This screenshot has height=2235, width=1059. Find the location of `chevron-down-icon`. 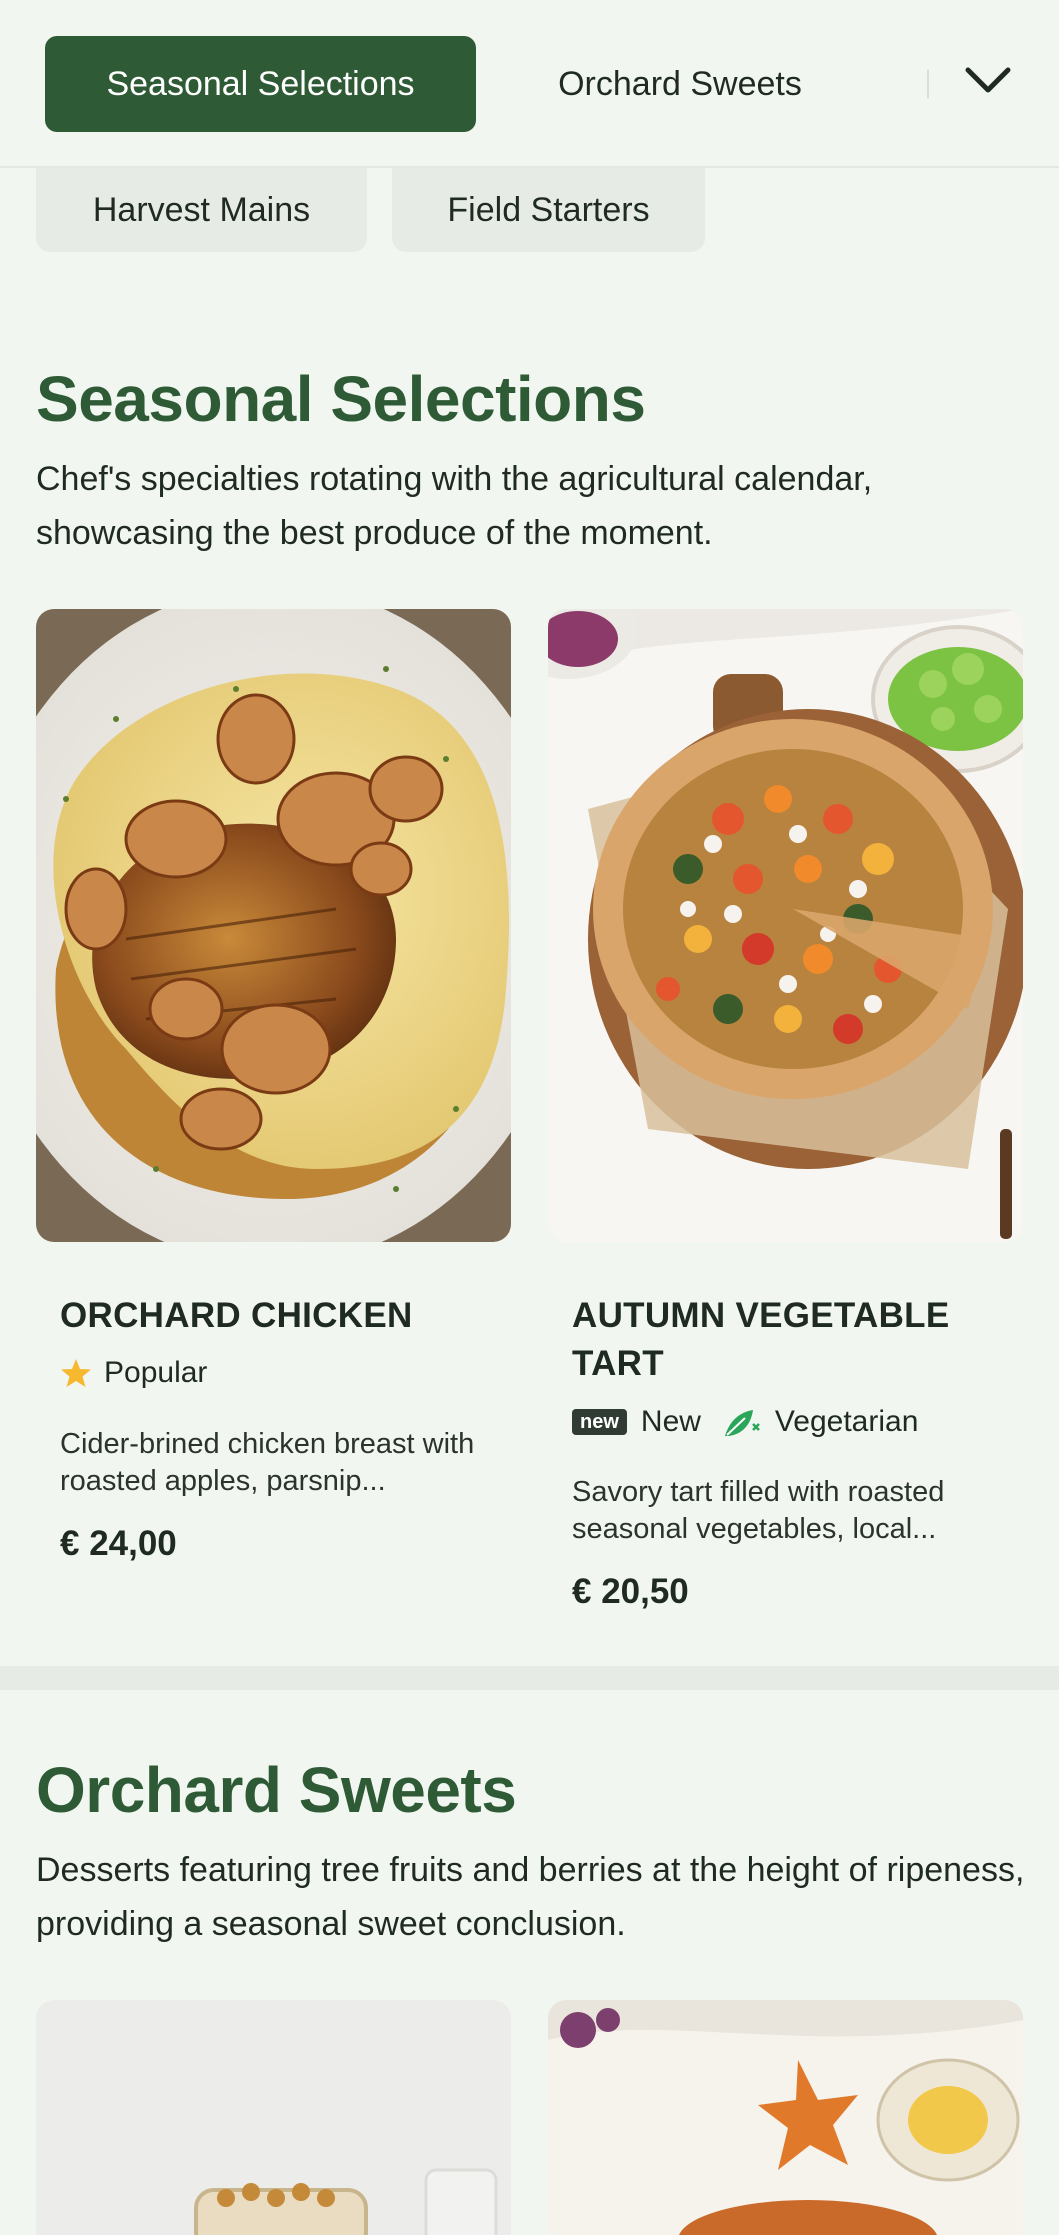

chevron-down-icon is located at coordinates (988, 80).